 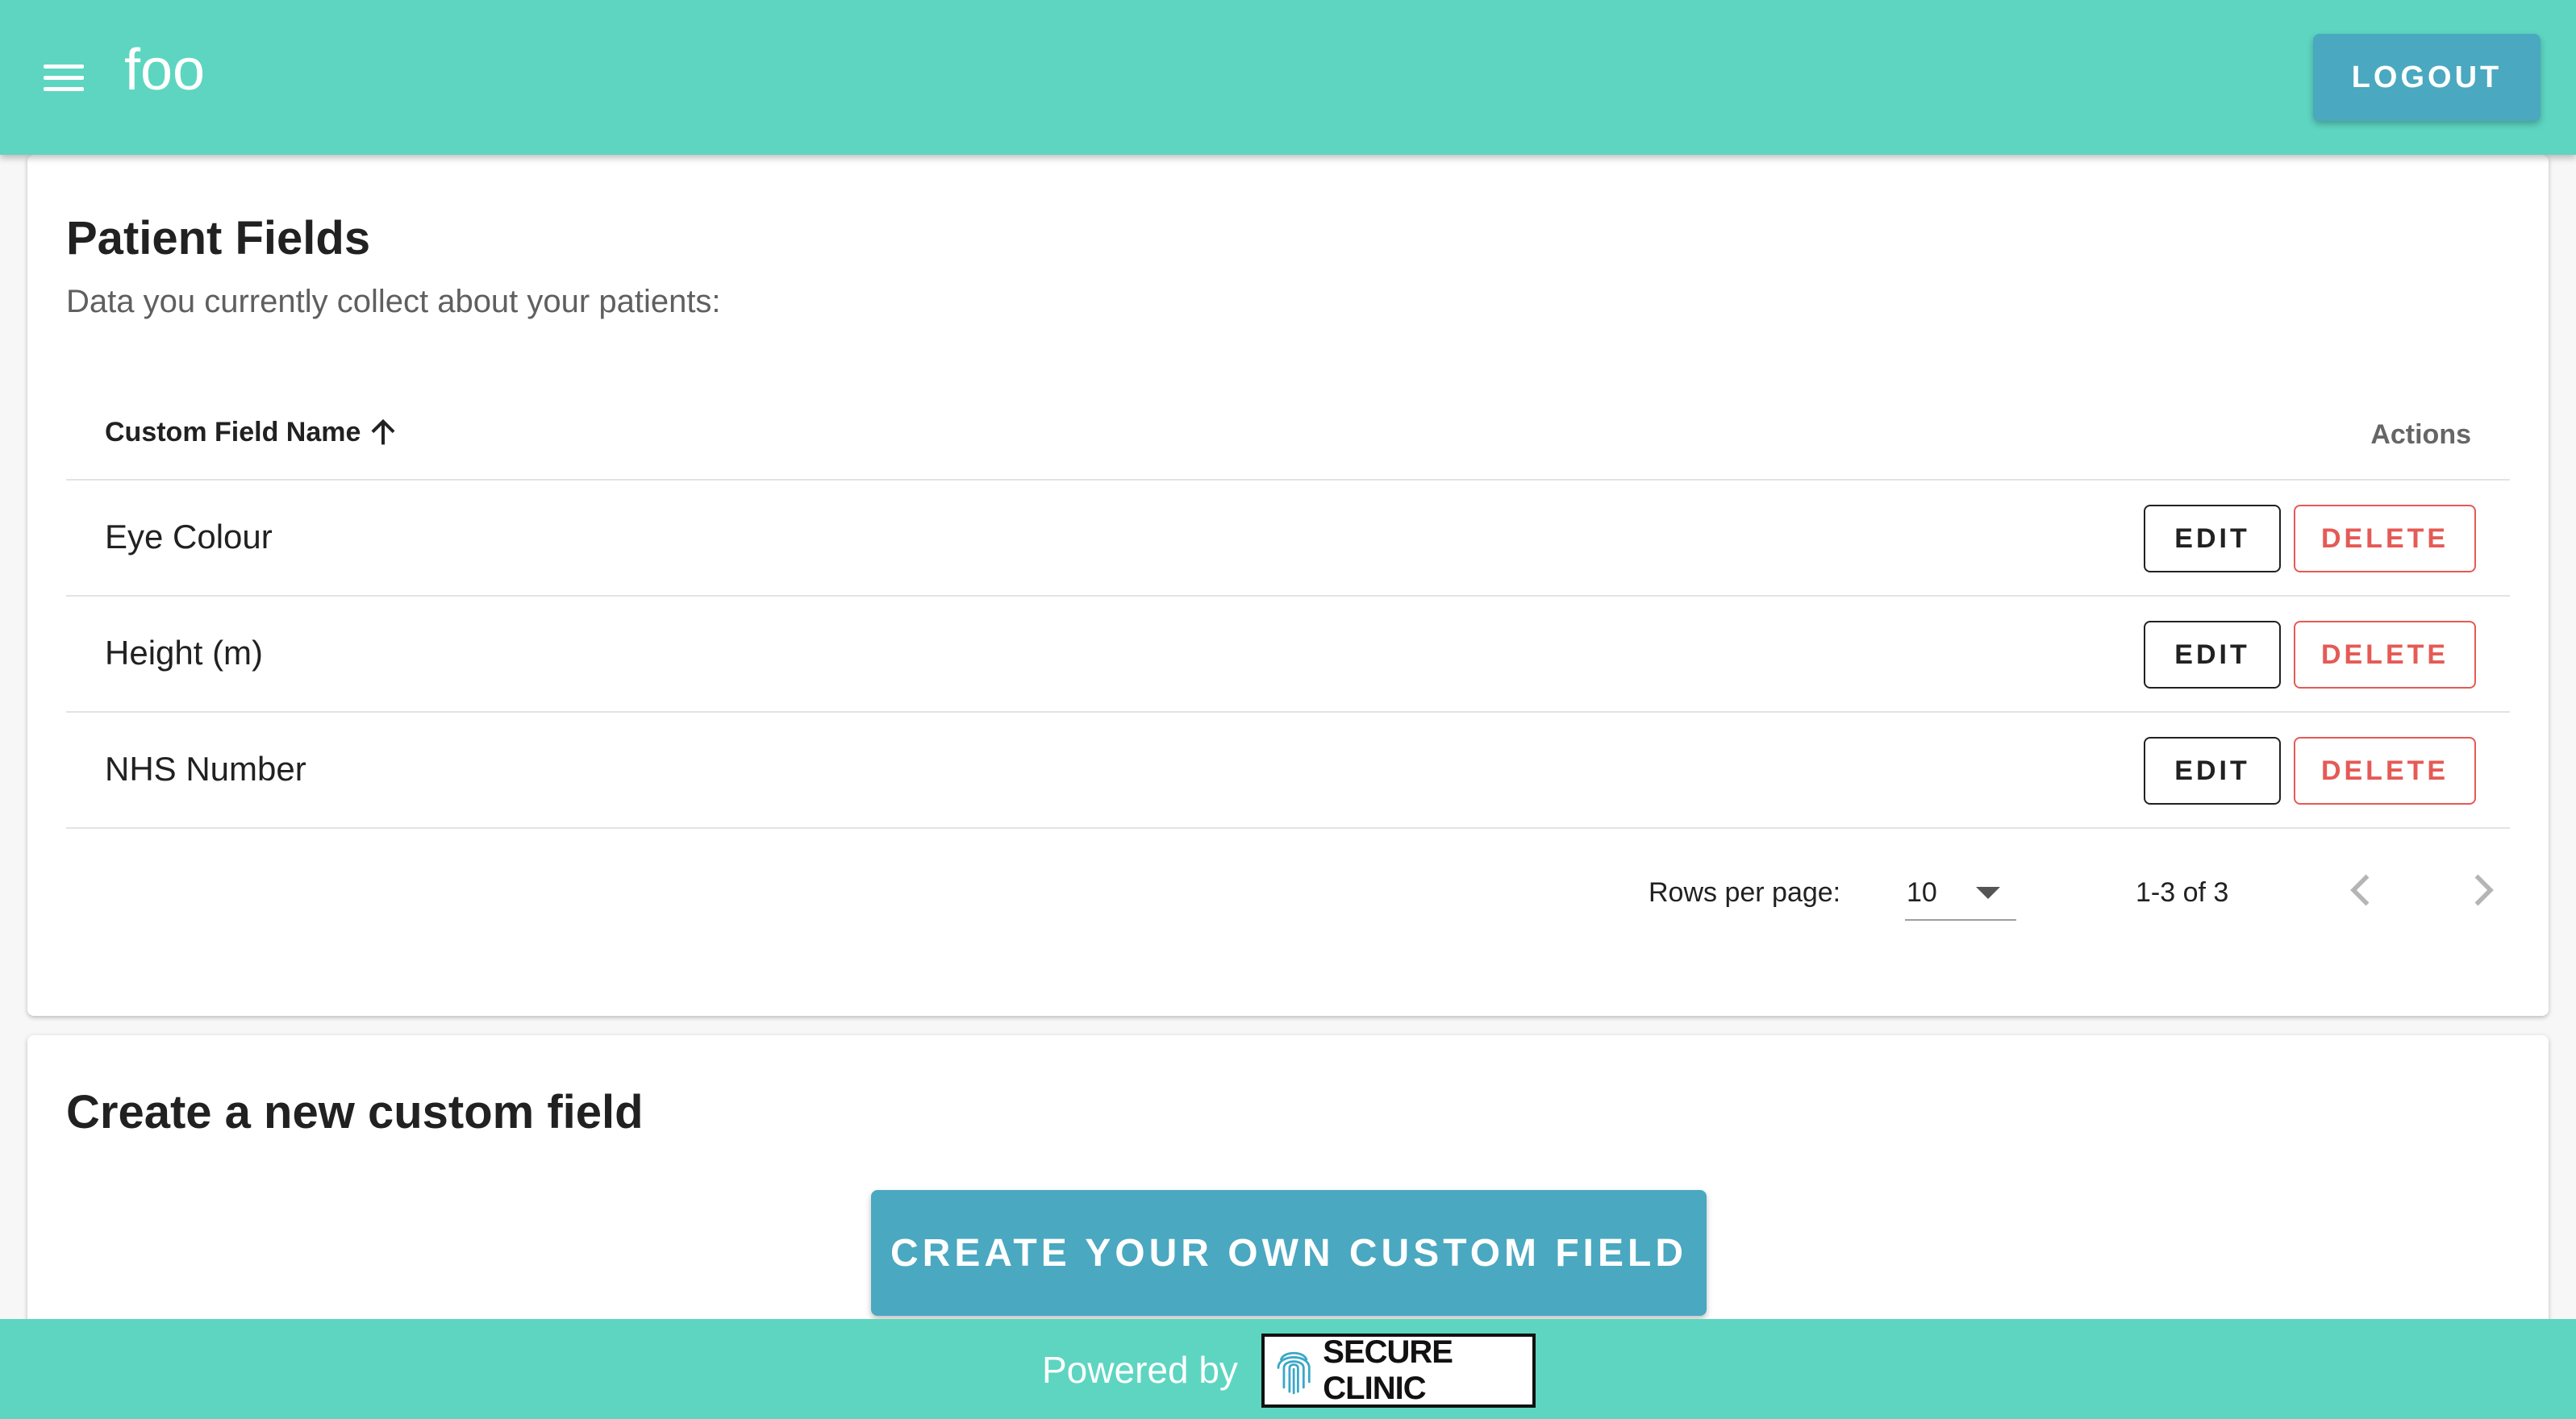 What do you see at coordinates (1288, 437) in the screenshot?
I see `table-header: Custom Field Name Actions` at bounding box center [1288, 437].